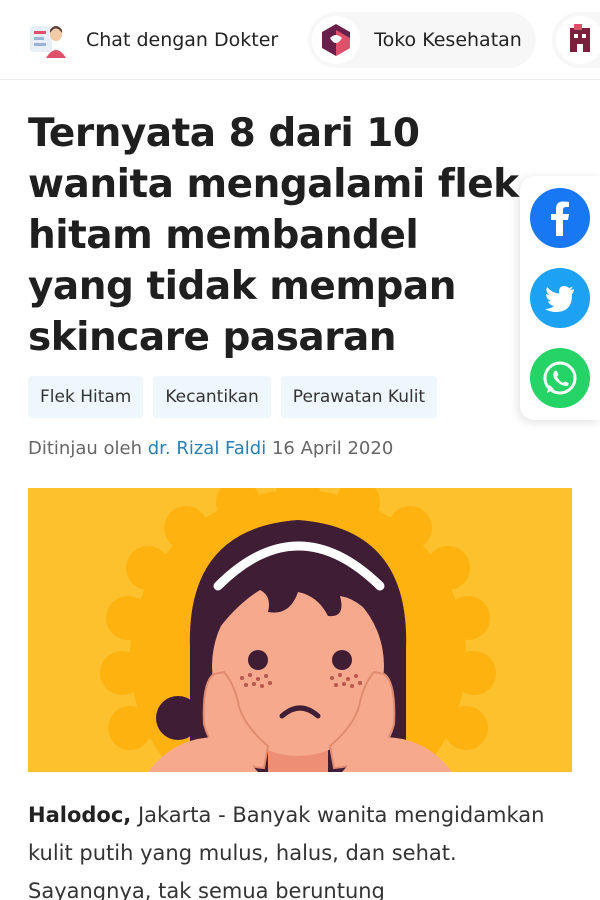  I want to click on author-link: dr. Rizal Faldi, so click(207, 448).